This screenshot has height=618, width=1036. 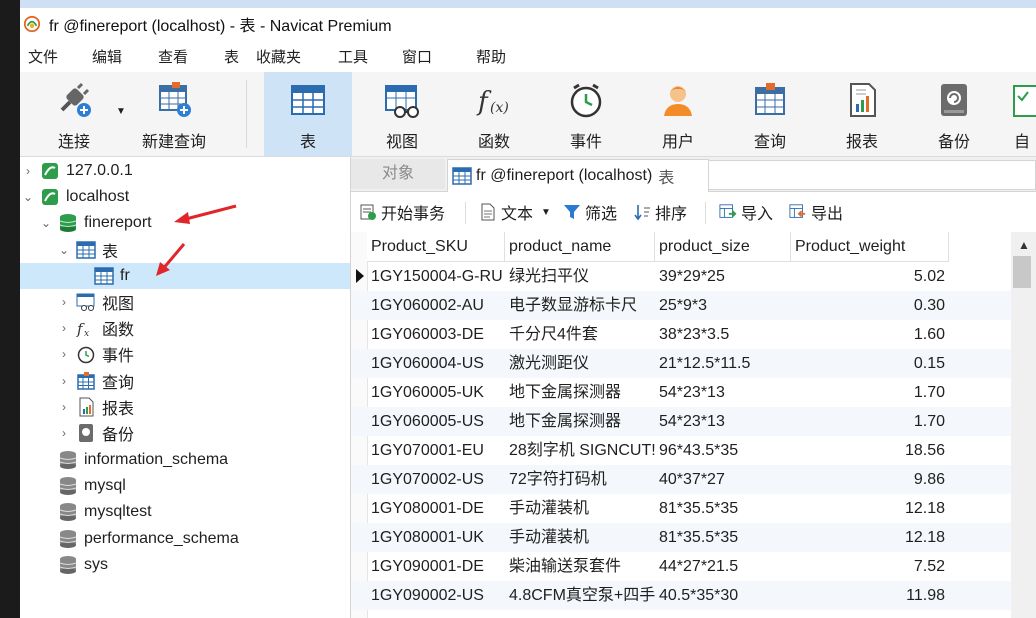 I want to click on tree-node-tables: ⌄ 表, so click(x=88, y=250).